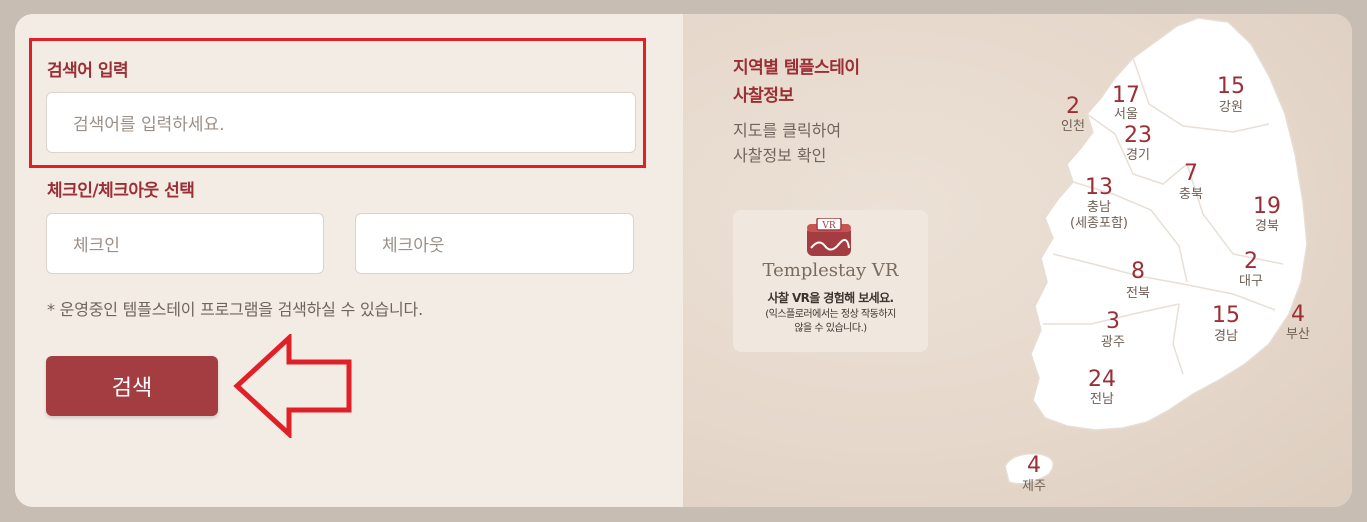  I want to click on keyword-label: 검색어 입력, so click(88, 71).